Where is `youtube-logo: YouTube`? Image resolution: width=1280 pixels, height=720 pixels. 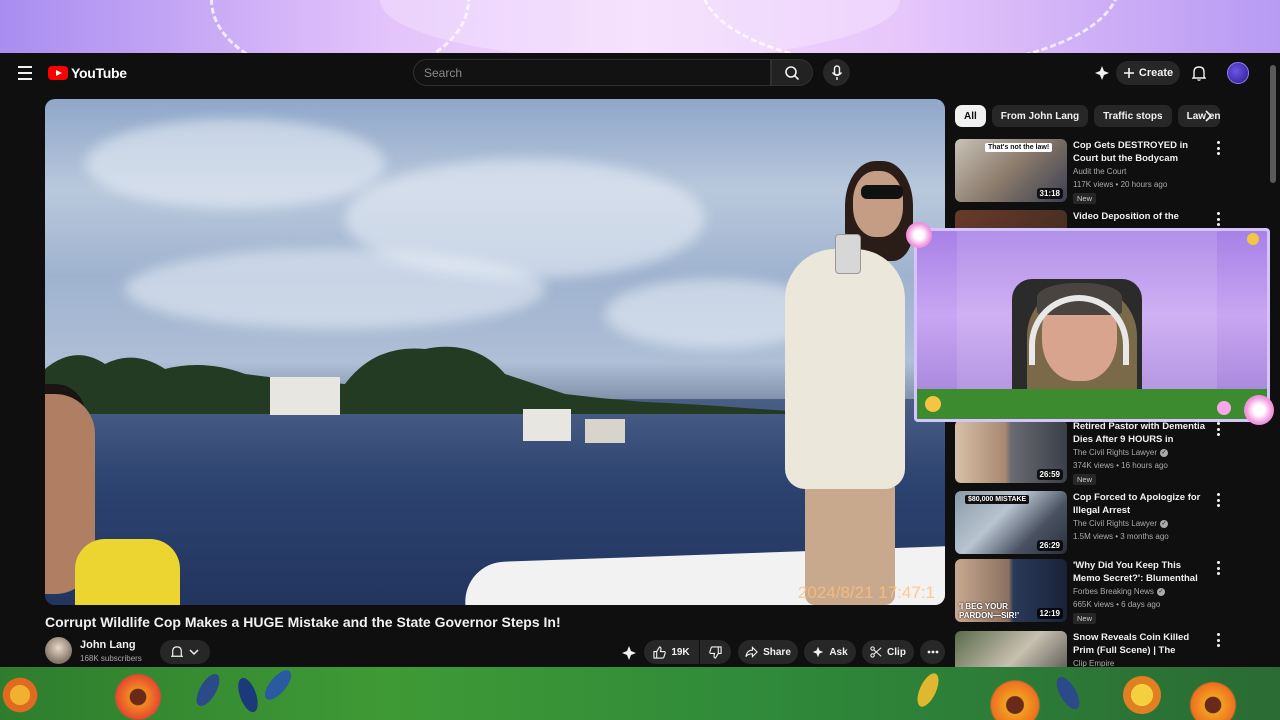 youtube-logo: YouTube is located at coordinates (87, 73).